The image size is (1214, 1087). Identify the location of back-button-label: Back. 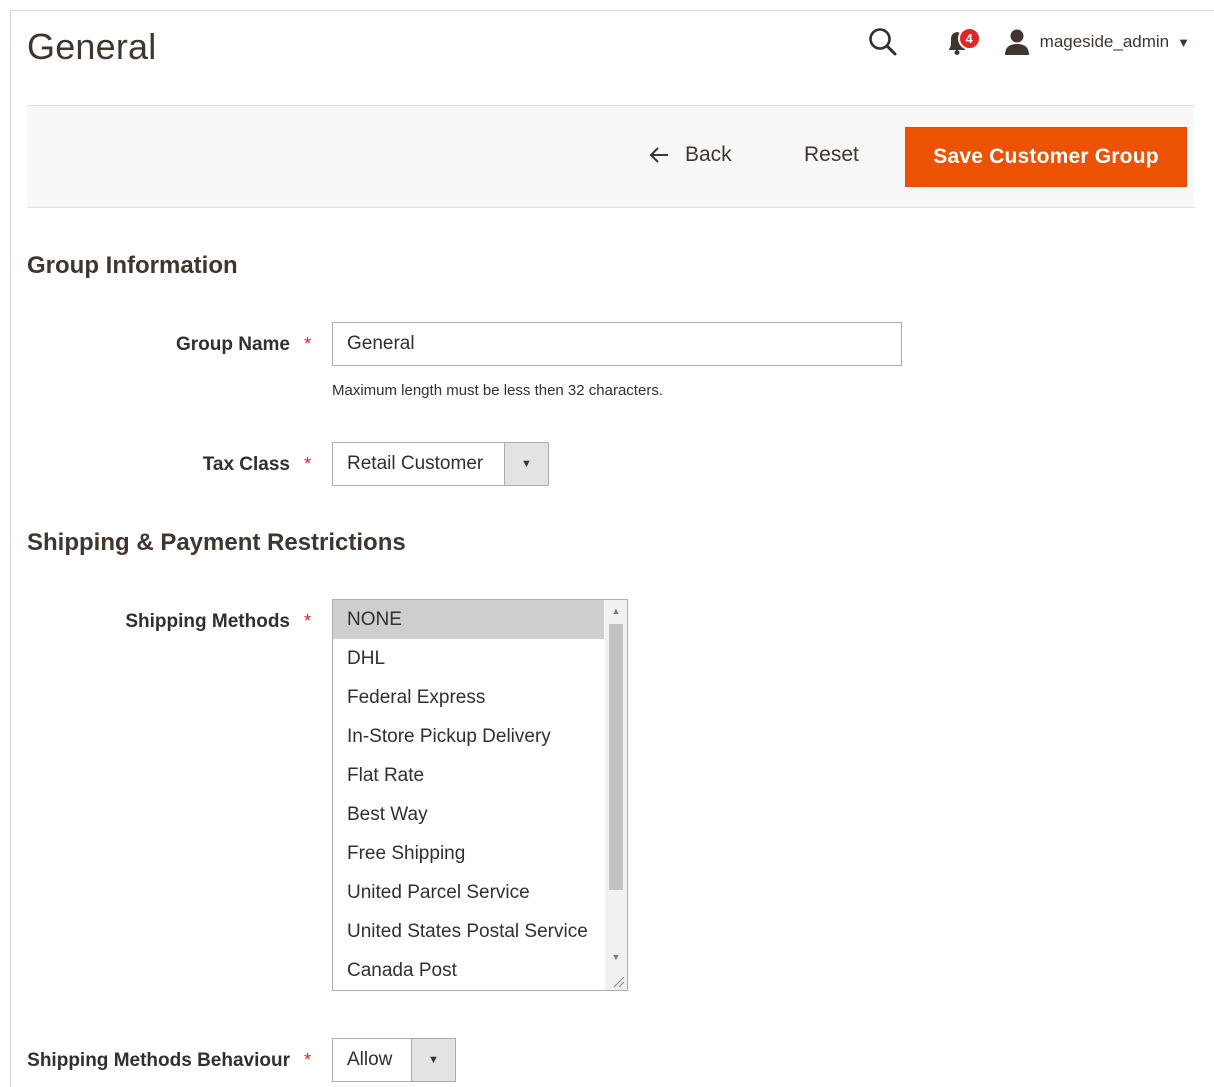
(708, 154).